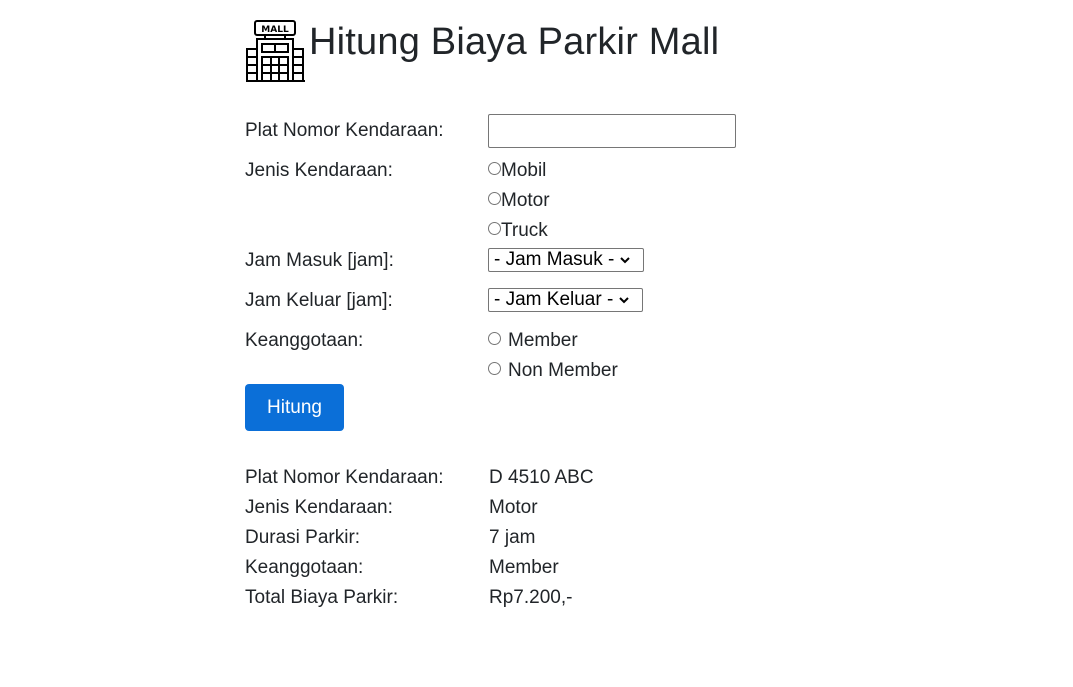  I want to click on svg-text: MALL, so click(275, 30).